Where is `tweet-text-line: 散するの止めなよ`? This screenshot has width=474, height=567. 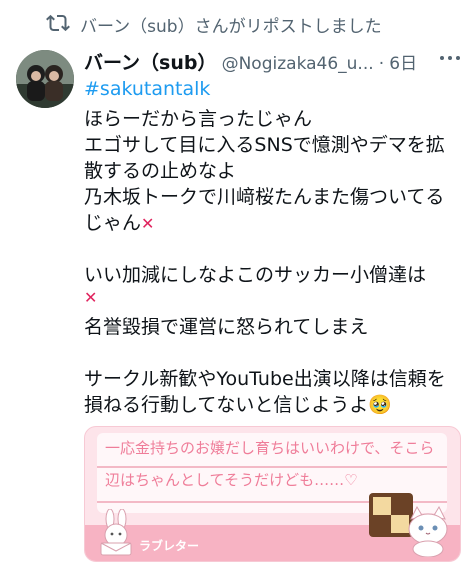 tweet-text-line: 散するの止めなよ is located at coordinates (160, 171).